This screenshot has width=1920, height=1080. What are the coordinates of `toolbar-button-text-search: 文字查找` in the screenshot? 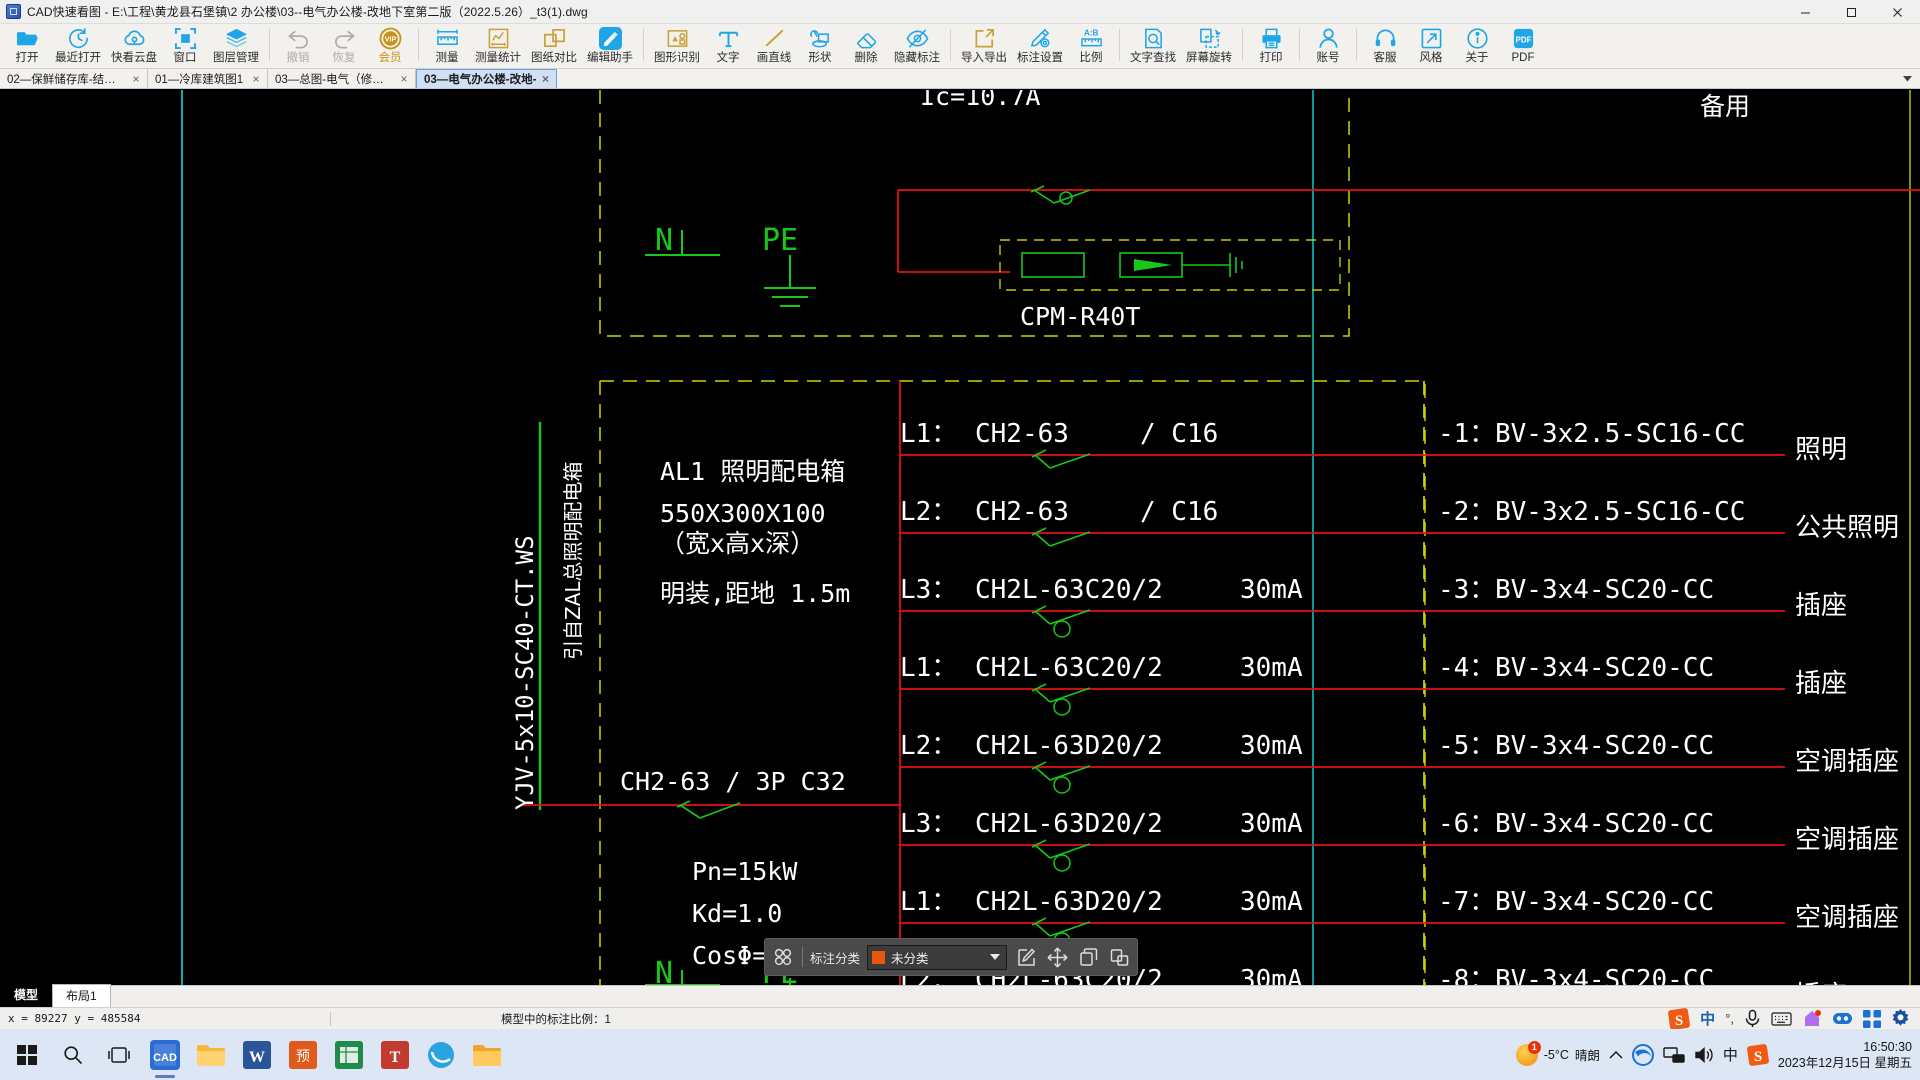 It's located at (1153, 46).